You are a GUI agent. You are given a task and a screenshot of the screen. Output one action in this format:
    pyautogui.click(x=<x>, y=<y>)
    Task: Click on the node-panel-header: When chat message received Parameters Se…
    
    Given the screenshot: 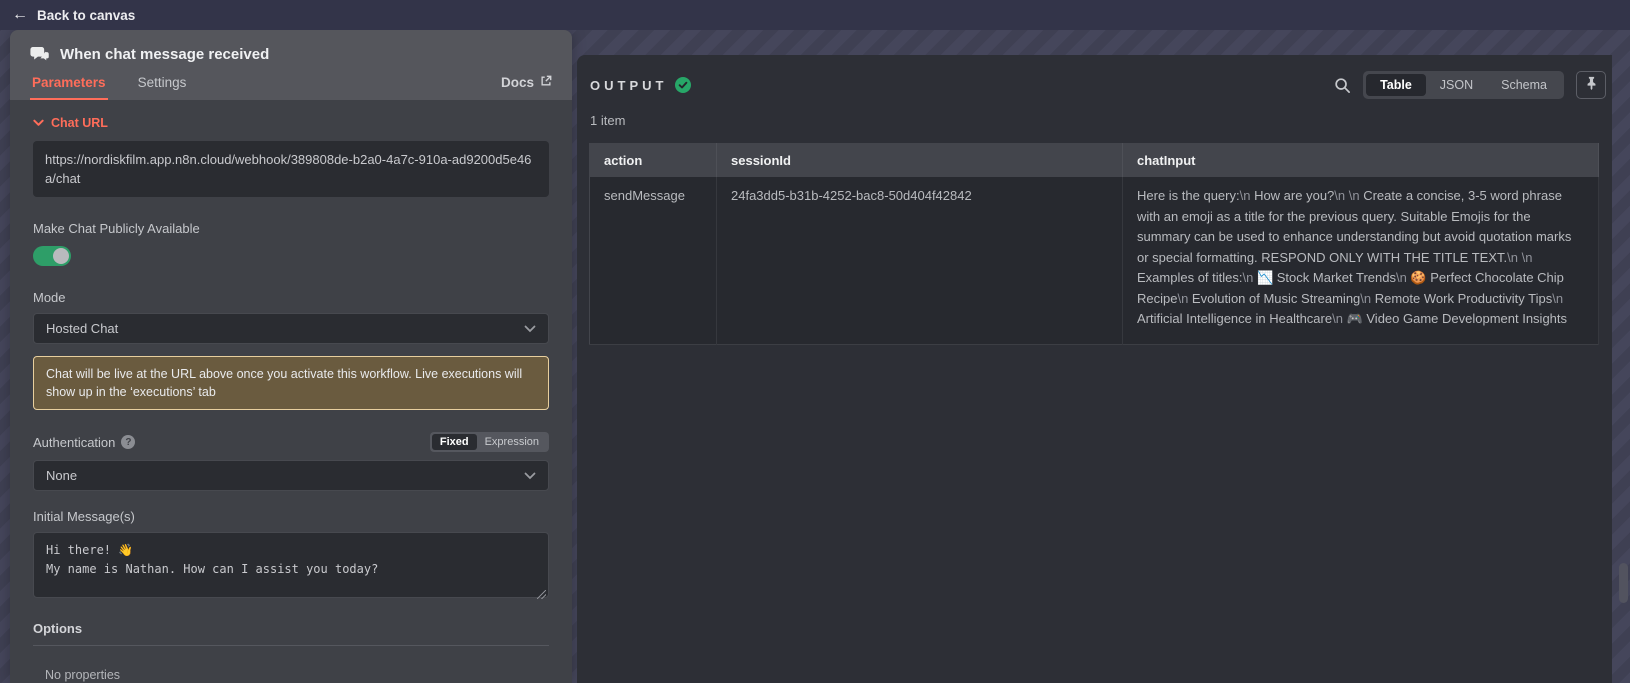 What is the action you would take?
    pyautogui.click(x=291, y=65)
    